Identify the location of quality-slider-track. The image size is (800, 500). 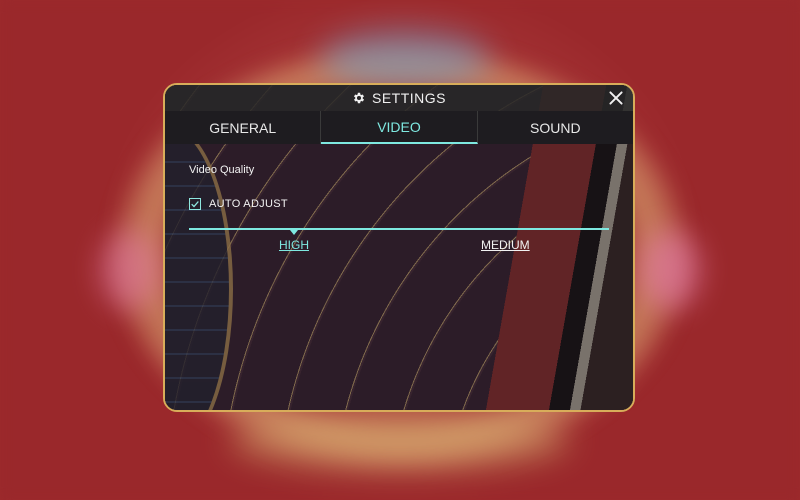
(399, 229).